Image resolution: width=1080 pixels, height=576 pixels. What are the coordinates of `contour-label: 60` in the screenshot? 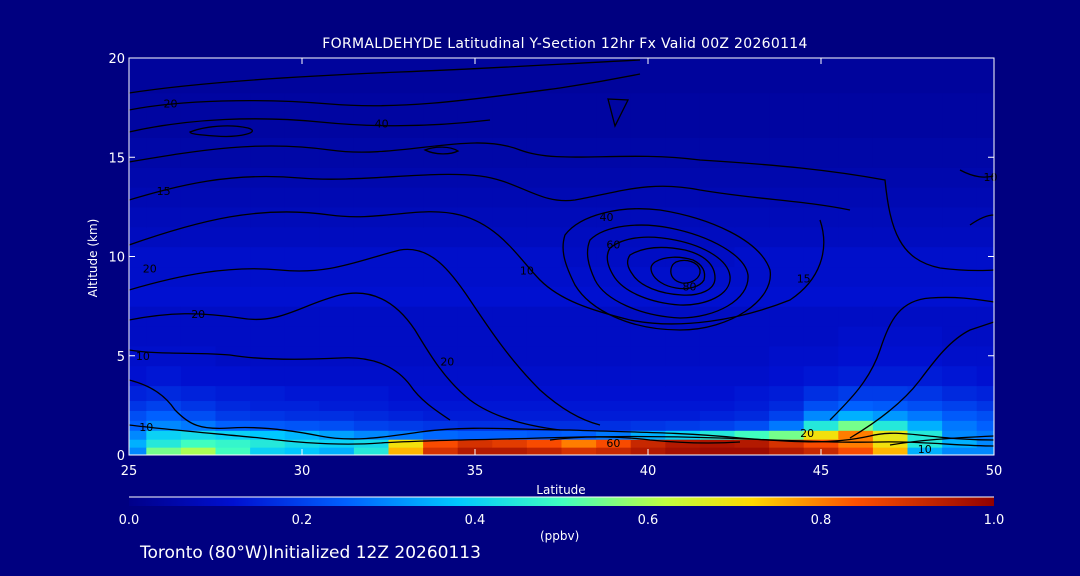 It's located at (613, 443).